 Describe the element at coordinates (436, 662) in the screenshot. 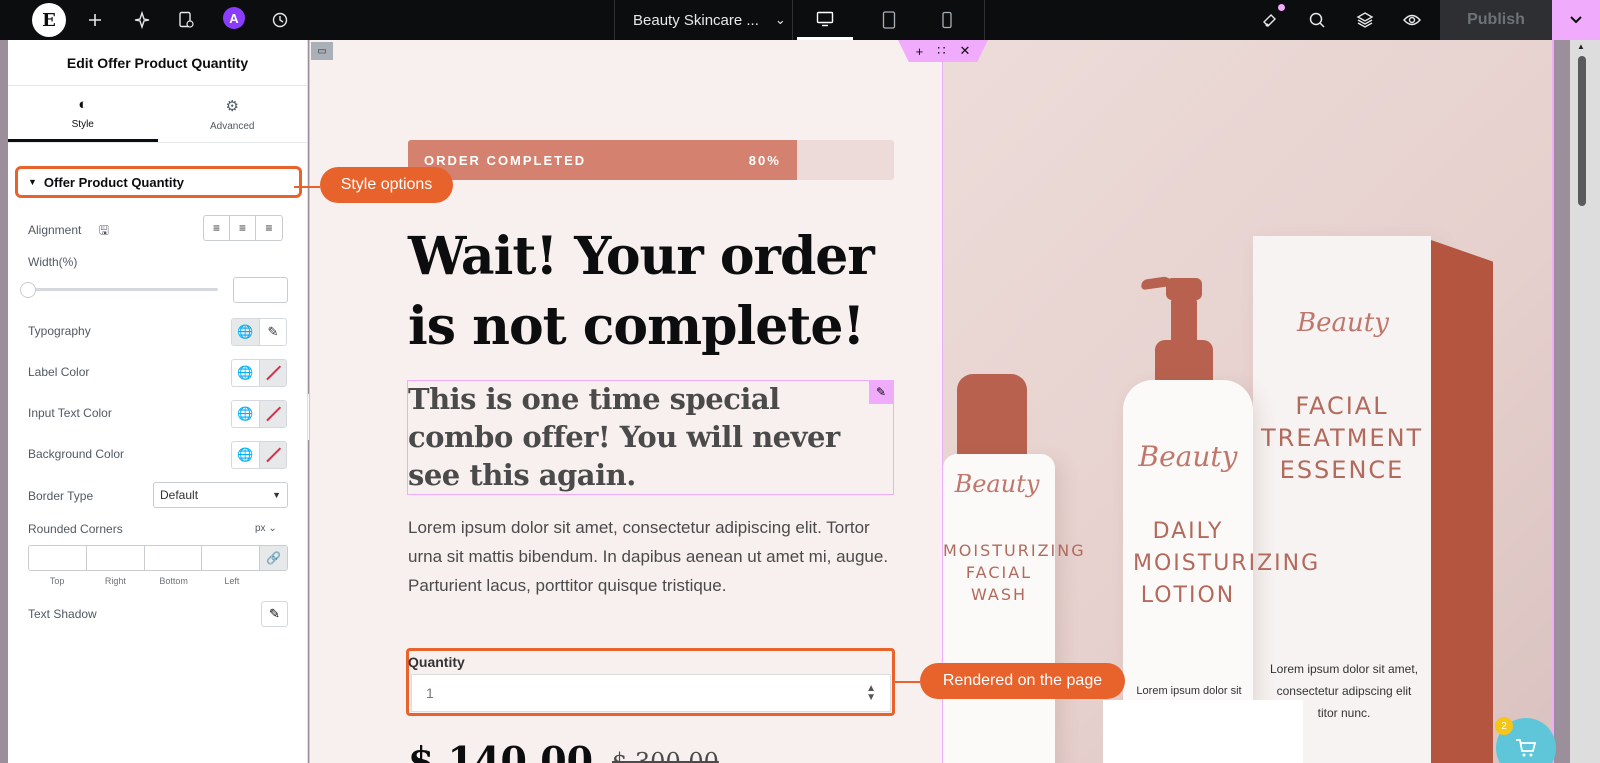

I see `quantity-label: Quantity` at that location.